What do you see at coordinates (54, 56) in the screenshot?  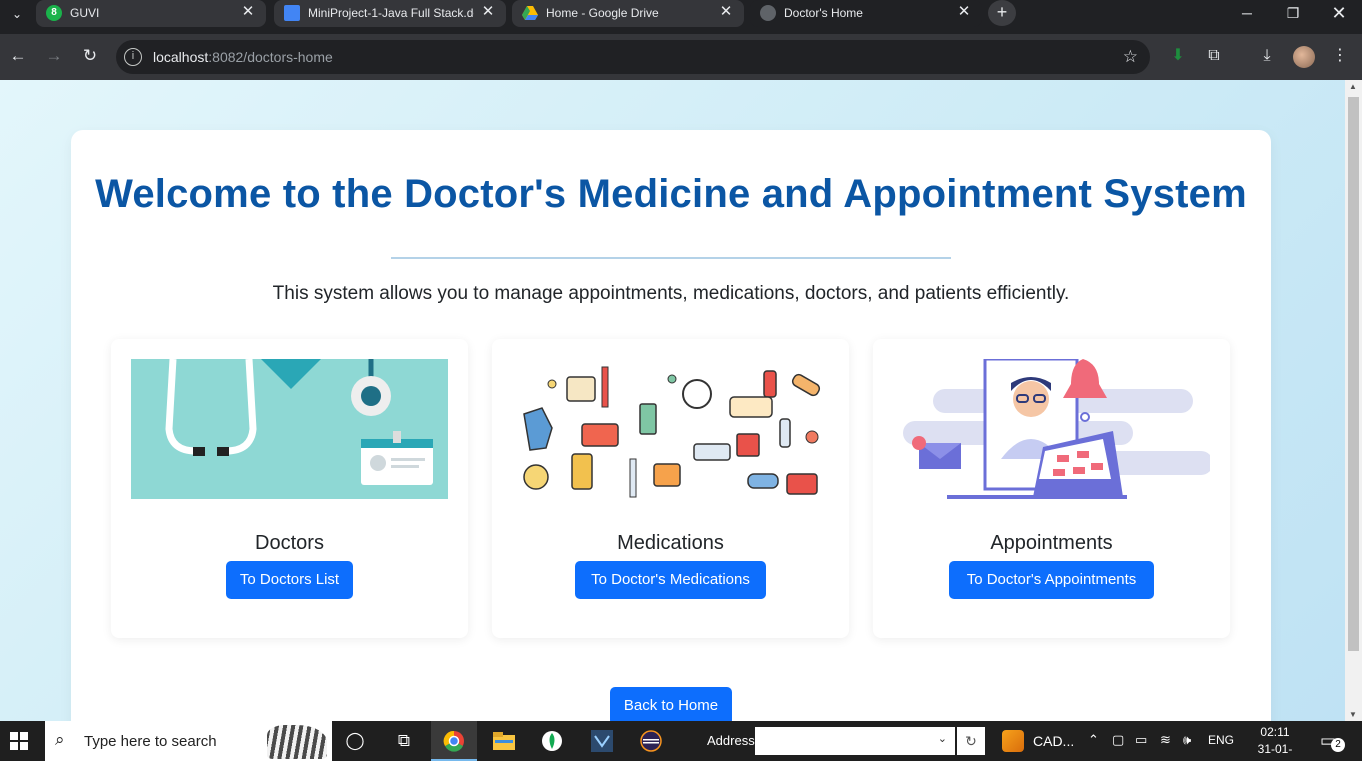 I see `forward-arrow-icon: →` at bounding box center [54, 56].